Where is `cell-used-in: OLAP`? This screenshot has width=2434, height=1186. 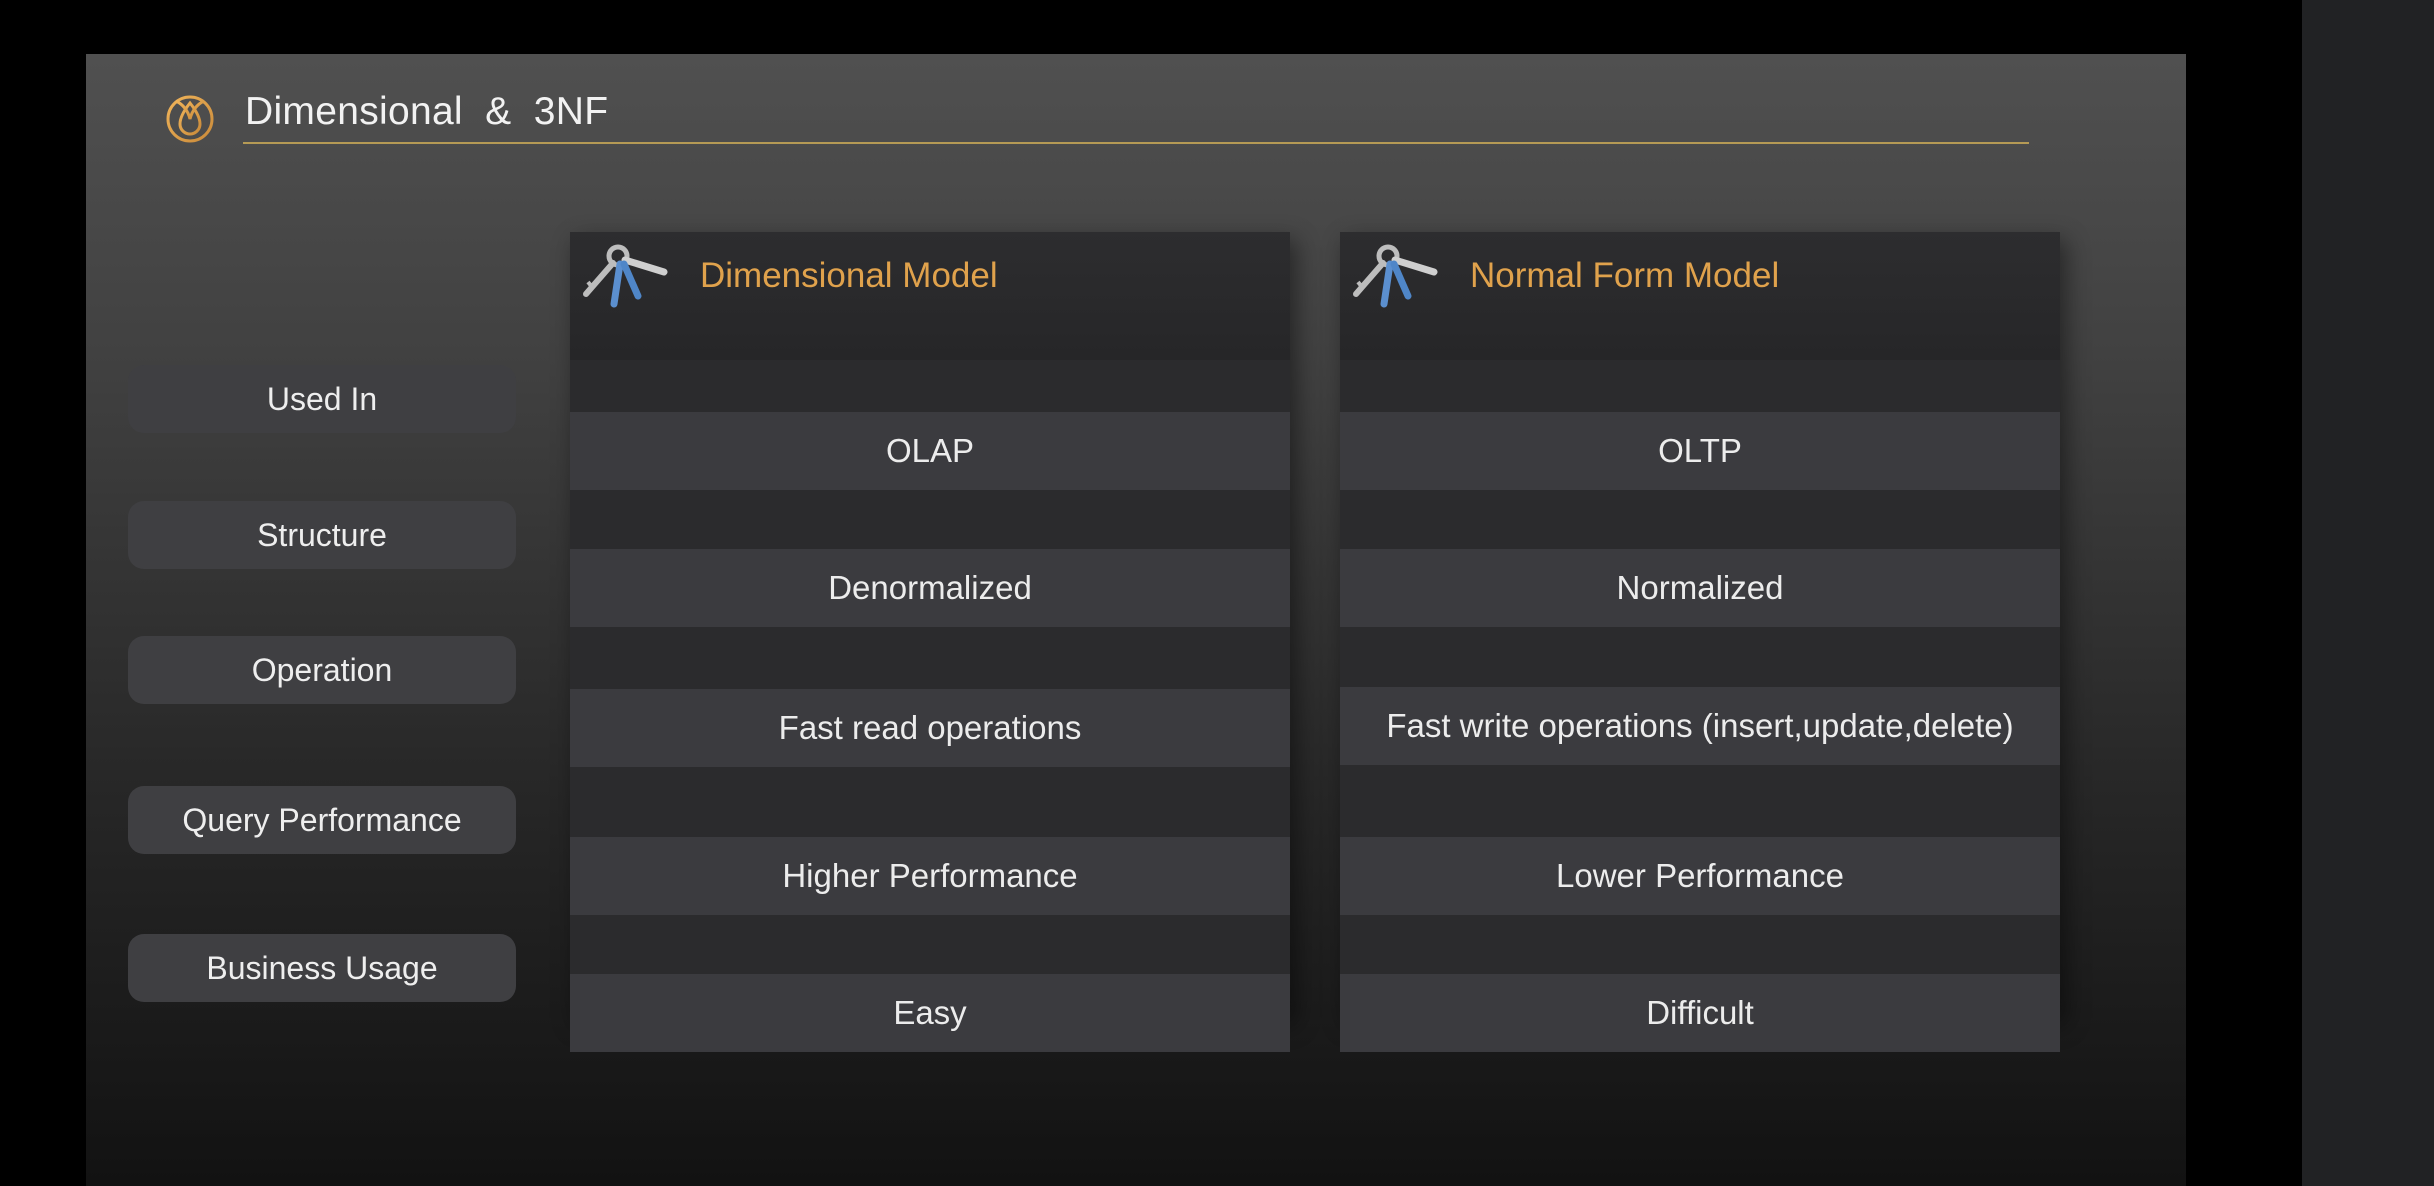
cell-used-in: OLAP is located at coordinates (930, 451).